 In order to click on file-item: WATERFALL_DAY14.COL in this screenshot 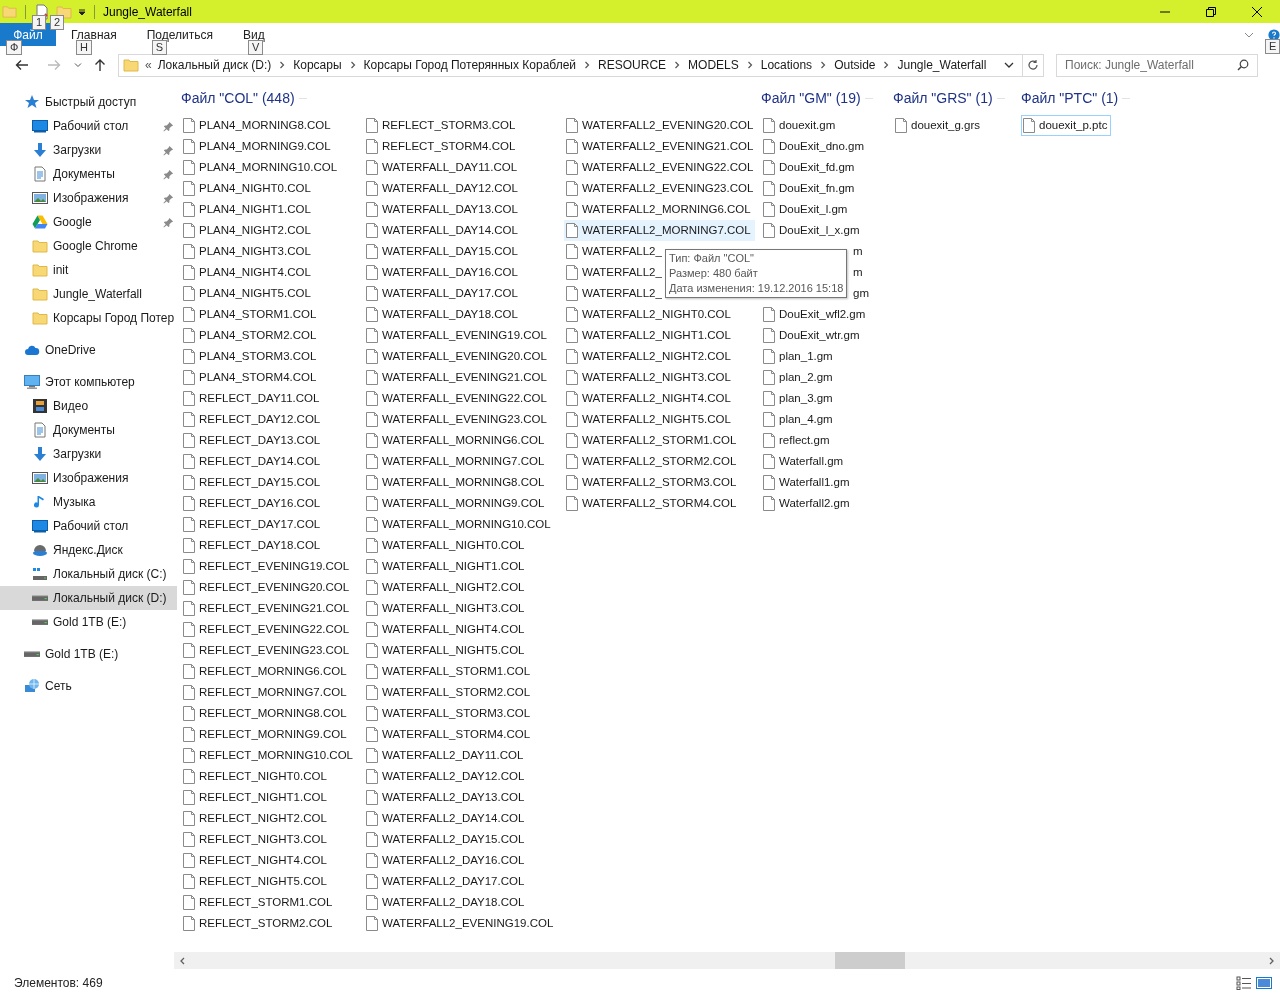, I will do `click(443, 230)`.